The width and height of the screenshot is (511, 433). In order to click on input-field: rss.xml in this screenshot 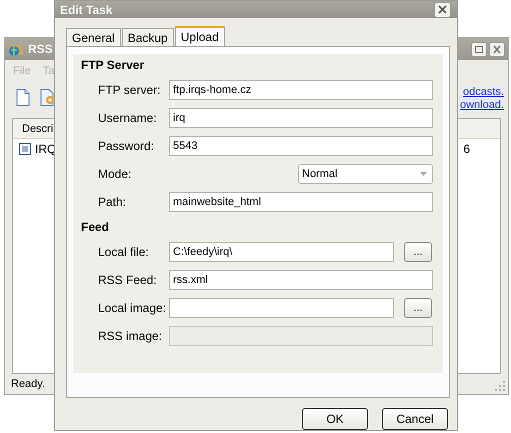, I will do `click(301, 280)`.